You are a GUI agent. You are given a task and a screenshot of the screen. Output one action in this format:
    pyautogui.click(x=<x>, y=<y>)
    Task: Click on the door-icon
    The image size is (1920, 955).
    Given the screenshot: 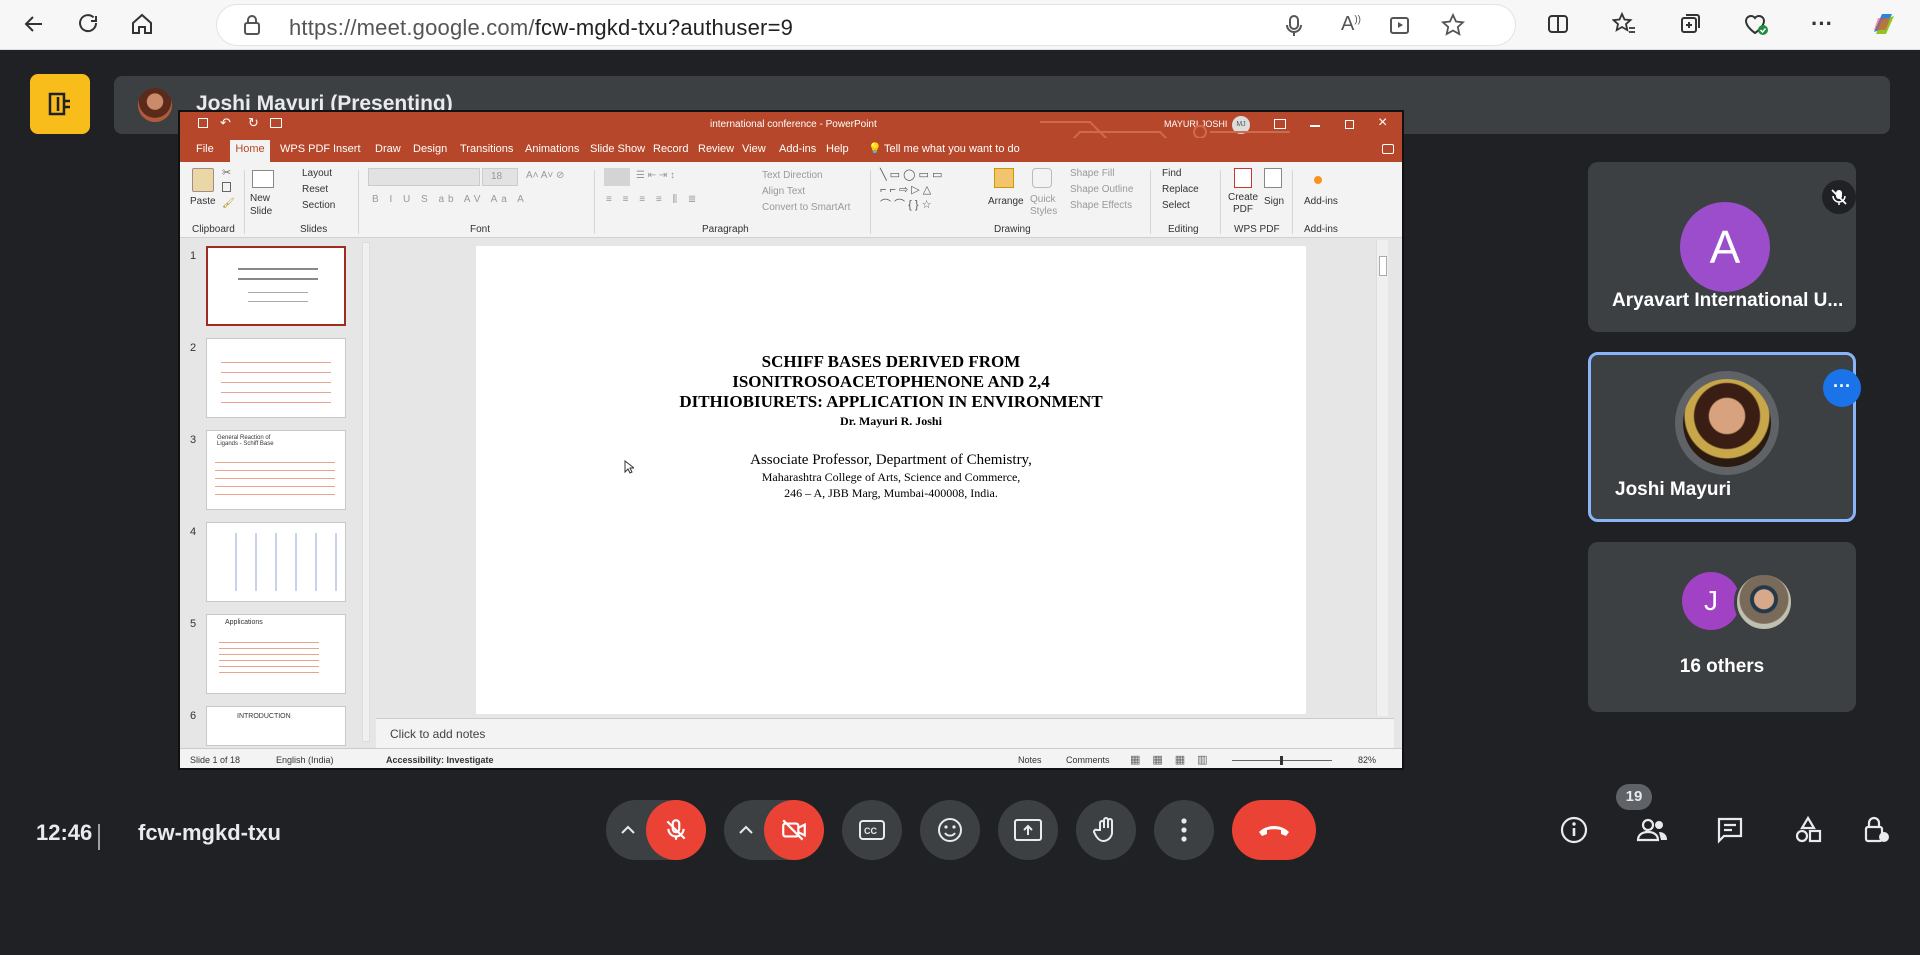 What is the action you would take?
    pyautogui.click(x=59, y=104)
    